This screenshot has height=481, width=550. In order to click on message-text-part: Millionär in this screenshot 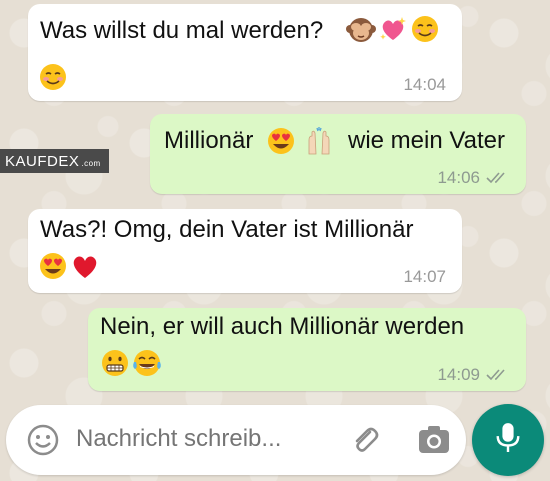, I will do `click(209, 140)`.